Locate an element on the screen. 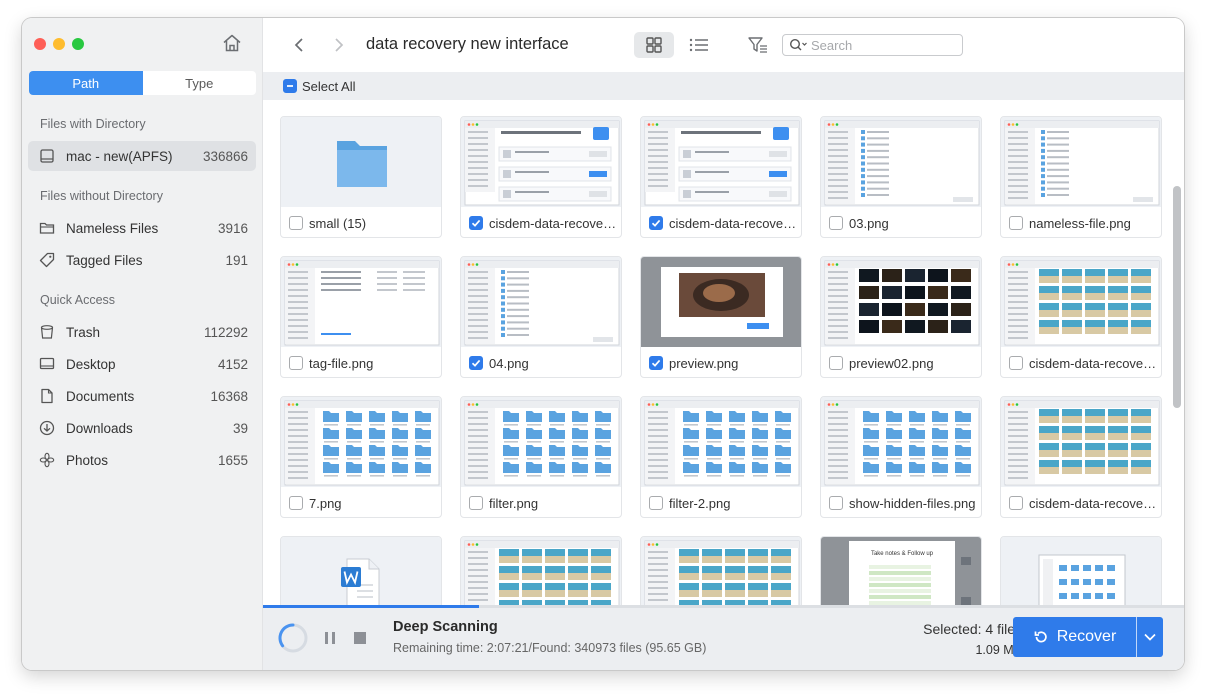 This screenshot has height=696, width=1206. sidebar-item-downloads: Downloads 39 is located at coordinates (142, 428).